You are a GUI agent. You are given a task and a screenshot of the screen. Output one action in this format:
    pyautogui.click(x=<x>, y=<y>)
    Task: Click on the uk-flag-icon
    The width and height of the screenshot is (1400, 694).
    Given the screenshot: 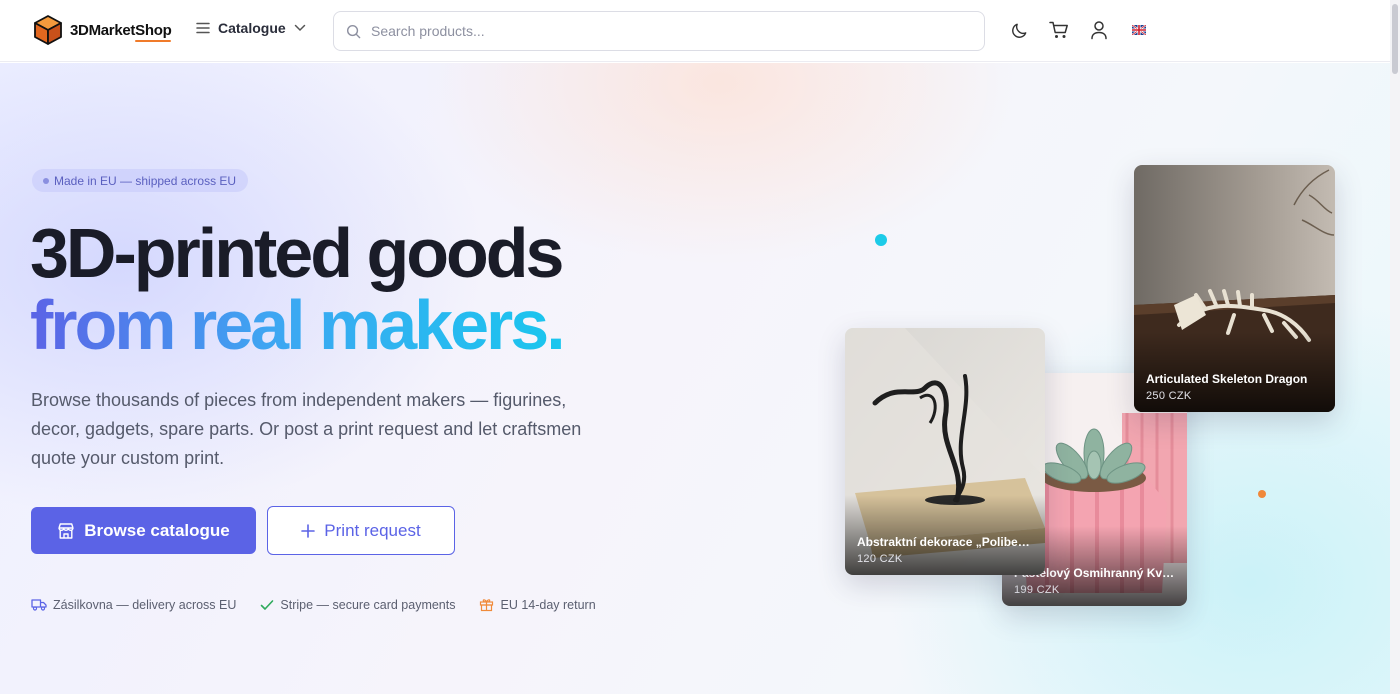 What is the action you would take?
    pyautogui.click(x=1139, y=30)
    